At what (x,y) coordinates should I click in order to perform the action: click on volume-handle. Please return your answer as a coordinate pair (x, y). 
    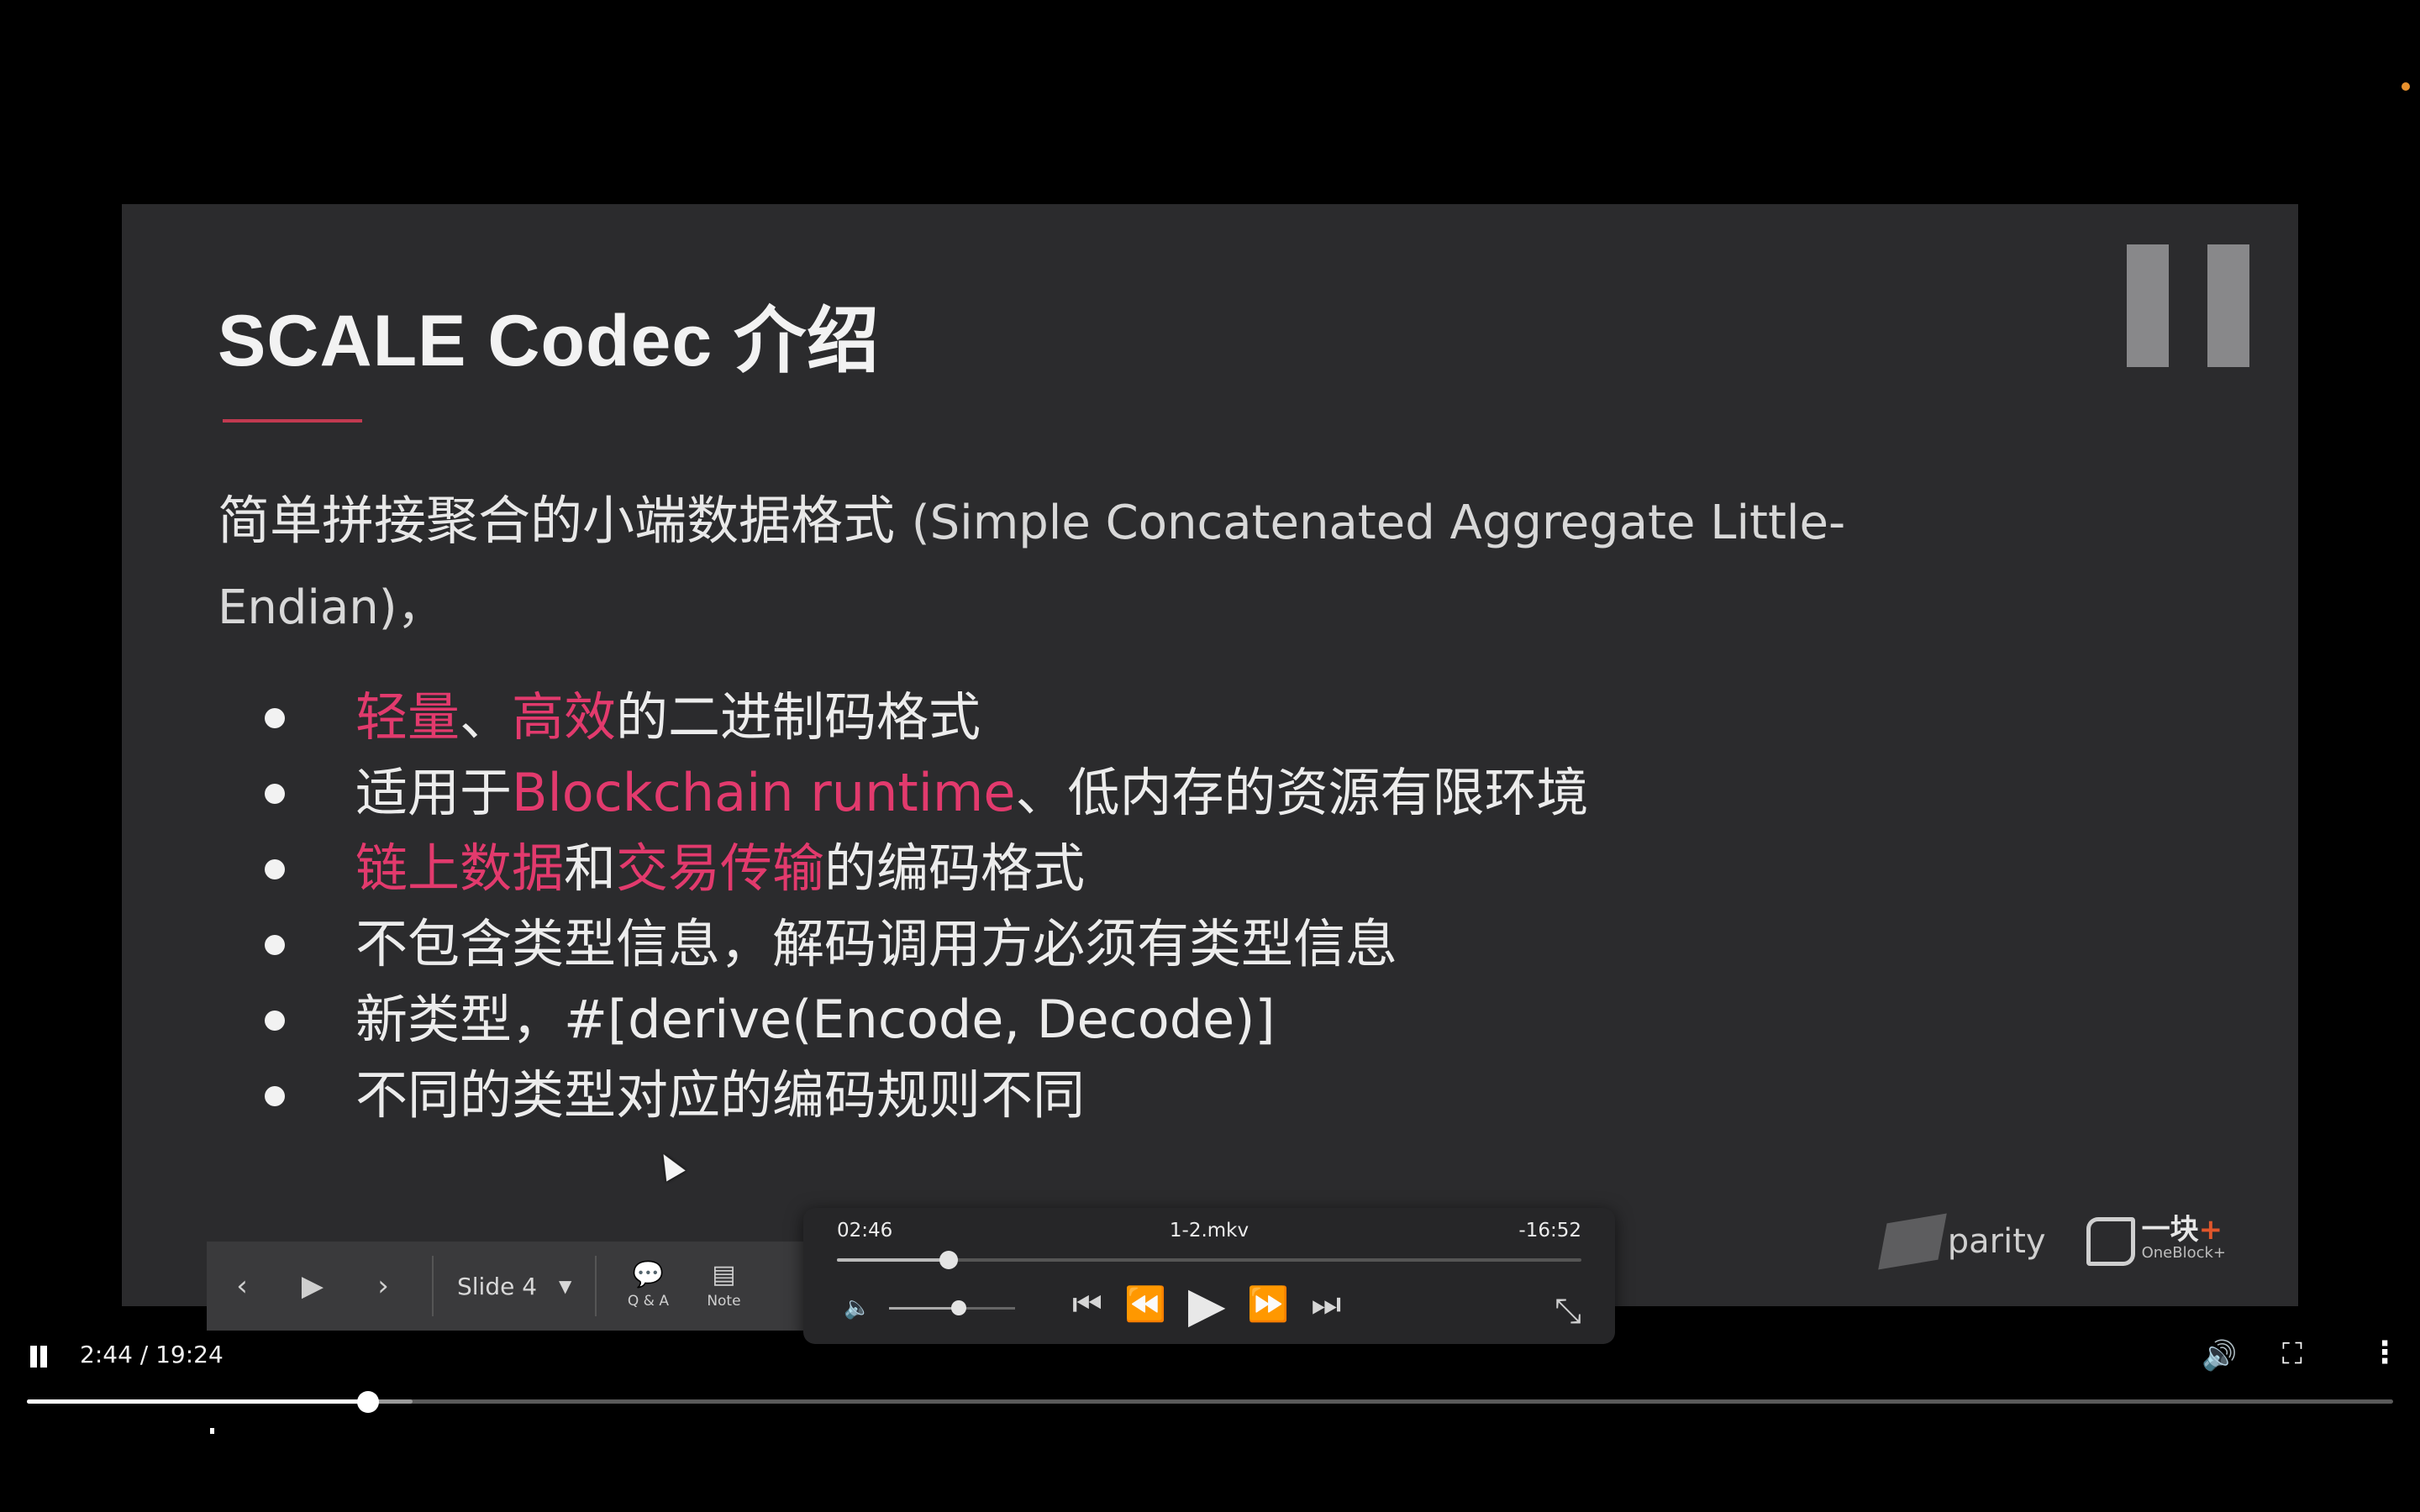
    Looking at the image, I should click on (958, 1307).